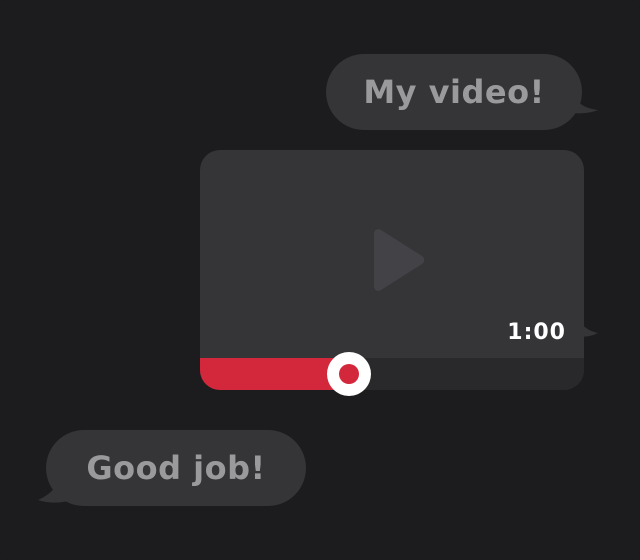  Describe the element at coordinates (454, 92) in the screenshot. I see `outgoing-message-bubble: My video!` at that location.